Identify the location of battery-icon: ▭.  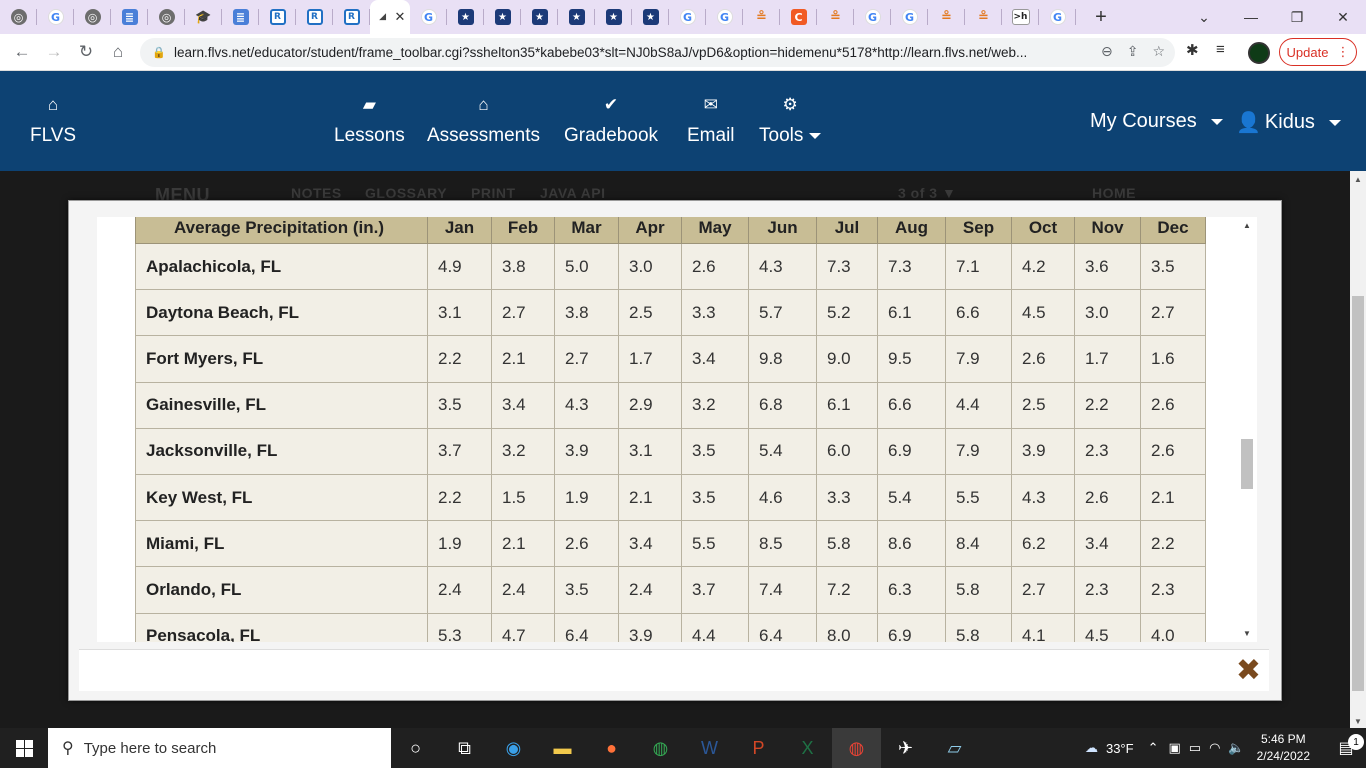
(1195, 748).